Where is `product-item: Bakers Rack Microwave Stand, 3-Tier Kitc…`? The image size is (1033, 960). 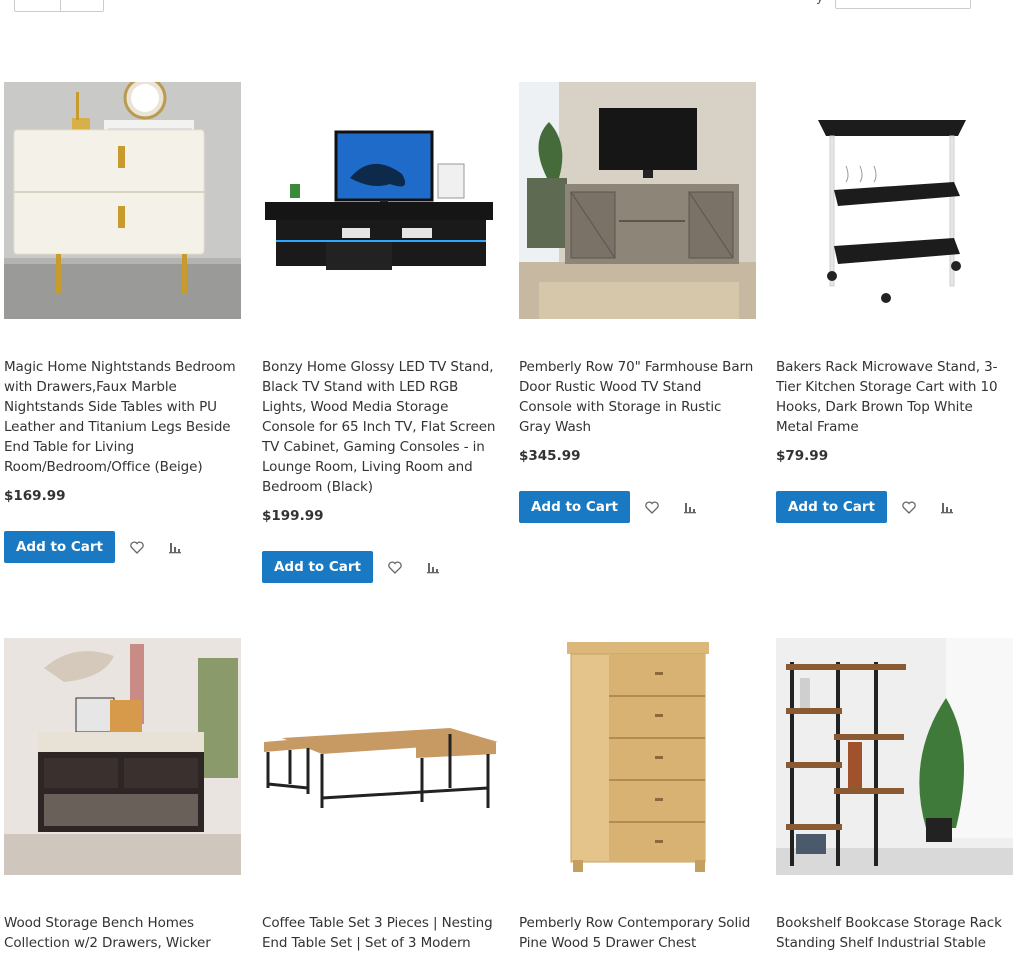 product-item: Bakers Rack Microwave Stand, 3-Tier Kitc… is located at coordinates (894, 302).